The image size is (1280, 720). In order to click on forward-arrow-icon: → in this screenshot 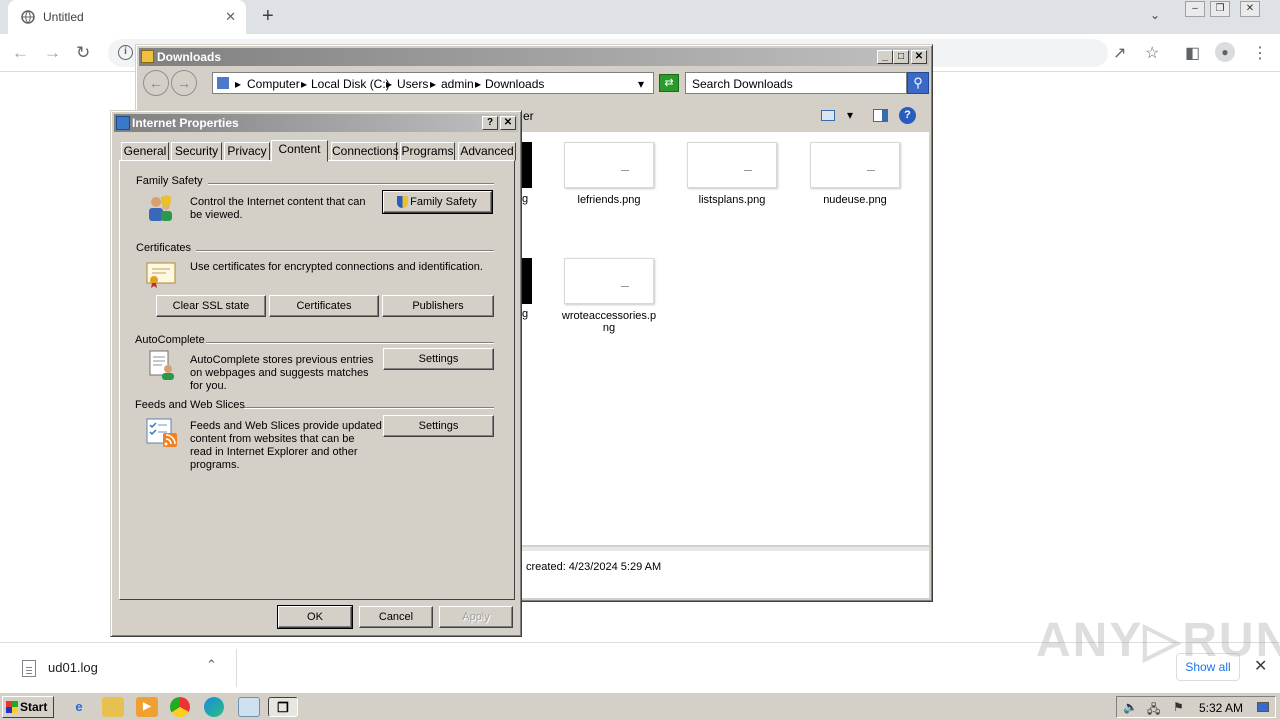, I will do `click(52, 53)`.